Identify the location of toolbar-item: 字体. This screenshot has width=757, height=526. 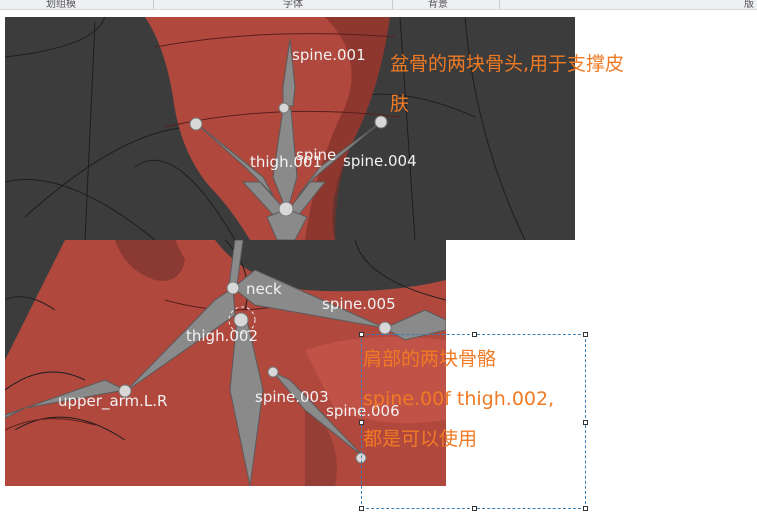
(293, 5).